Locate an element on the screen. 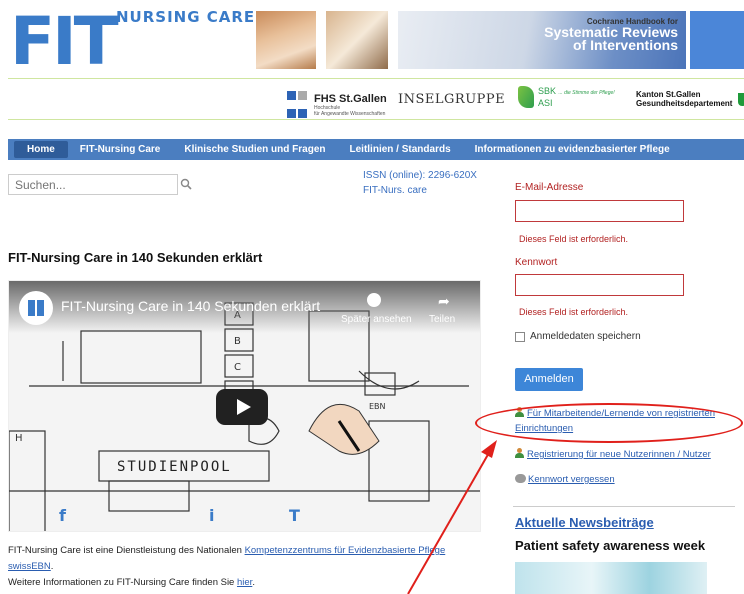  sponsor-kanton: Kanton St.Gallen Gesundheitsdepartement is located at coordinates (690, 99).